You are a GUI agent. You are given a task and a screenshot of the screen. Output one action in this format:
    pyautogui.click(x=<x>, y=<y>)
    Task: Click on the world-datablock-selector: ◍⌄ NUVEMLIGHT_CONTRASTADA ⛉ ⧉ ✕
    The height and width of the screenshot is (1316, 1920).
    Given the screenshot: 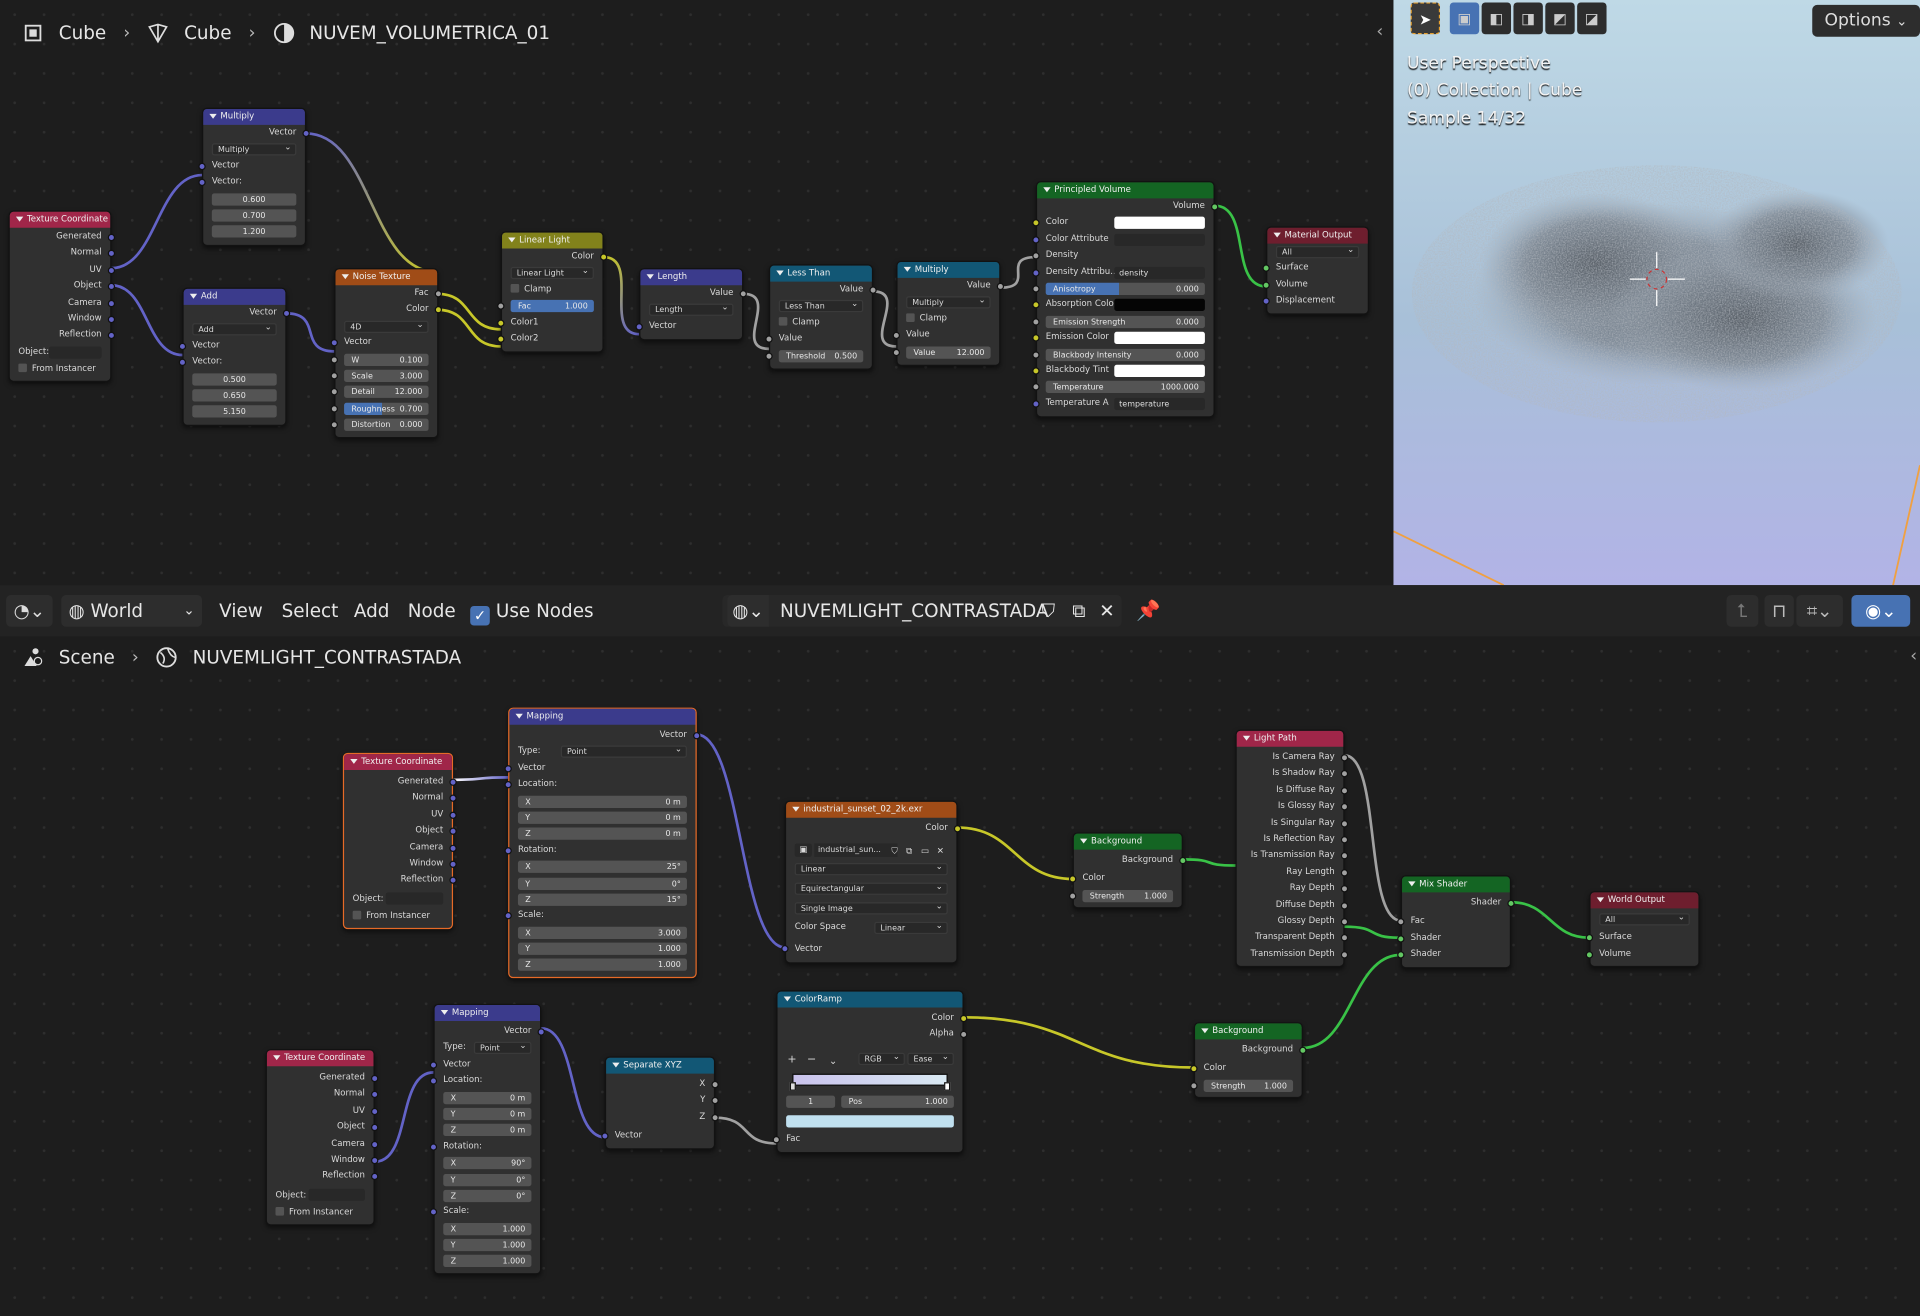 What is the action you would take?
    pyautogui.click(x=922, y=610)
    